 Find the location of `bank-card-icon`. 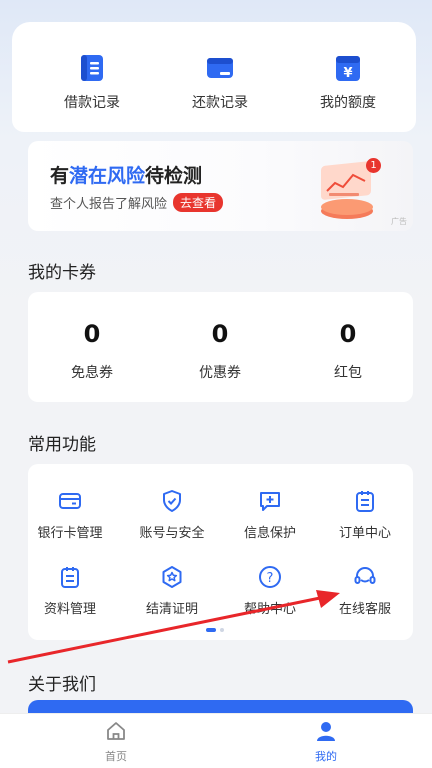

bank-card-icon is located at coordinates (70, 501).